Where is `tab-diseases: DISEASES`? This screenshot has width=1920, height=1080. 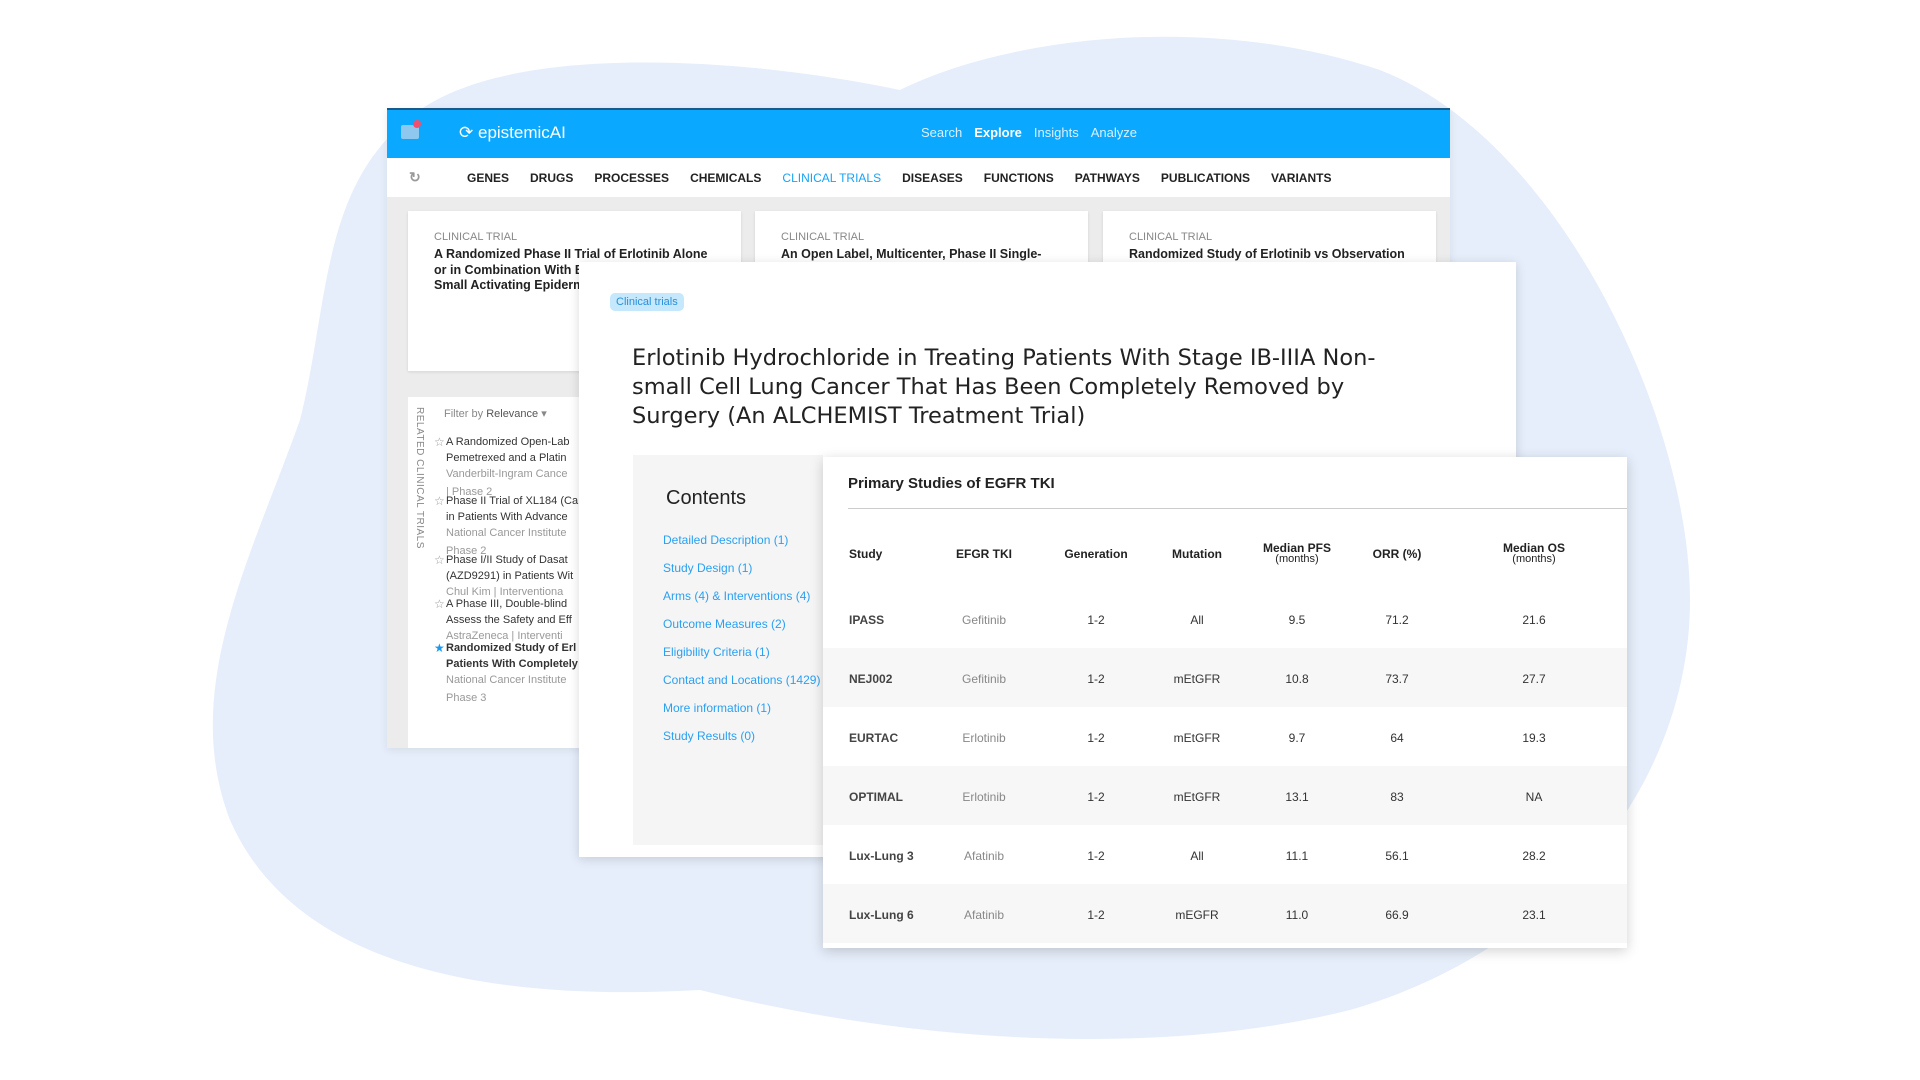 tab-diseases: DISEASES is located at coordinates (932, 178).